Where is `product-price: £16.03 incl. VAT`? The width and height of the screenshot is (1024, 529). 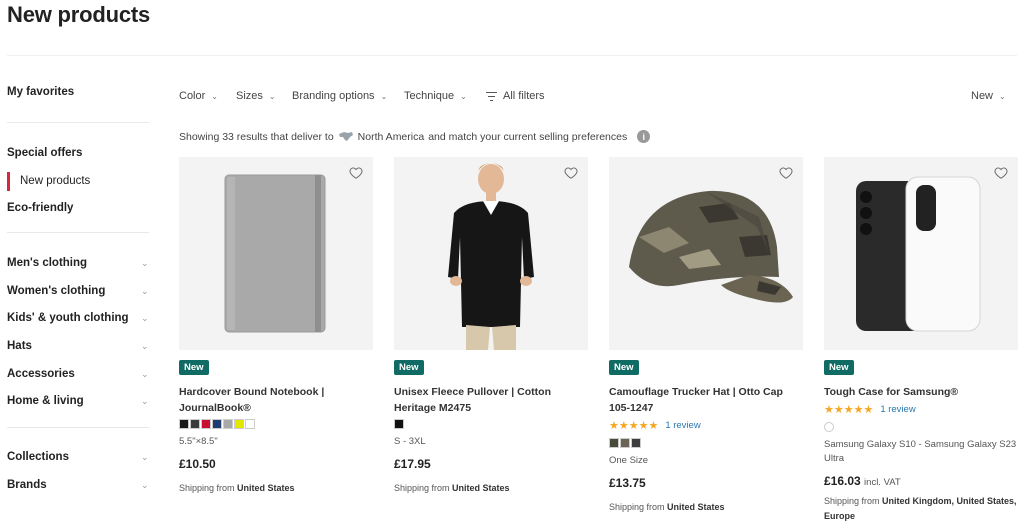
product-price: £16.03 incl. VAT is located at coordinates (862, 481).